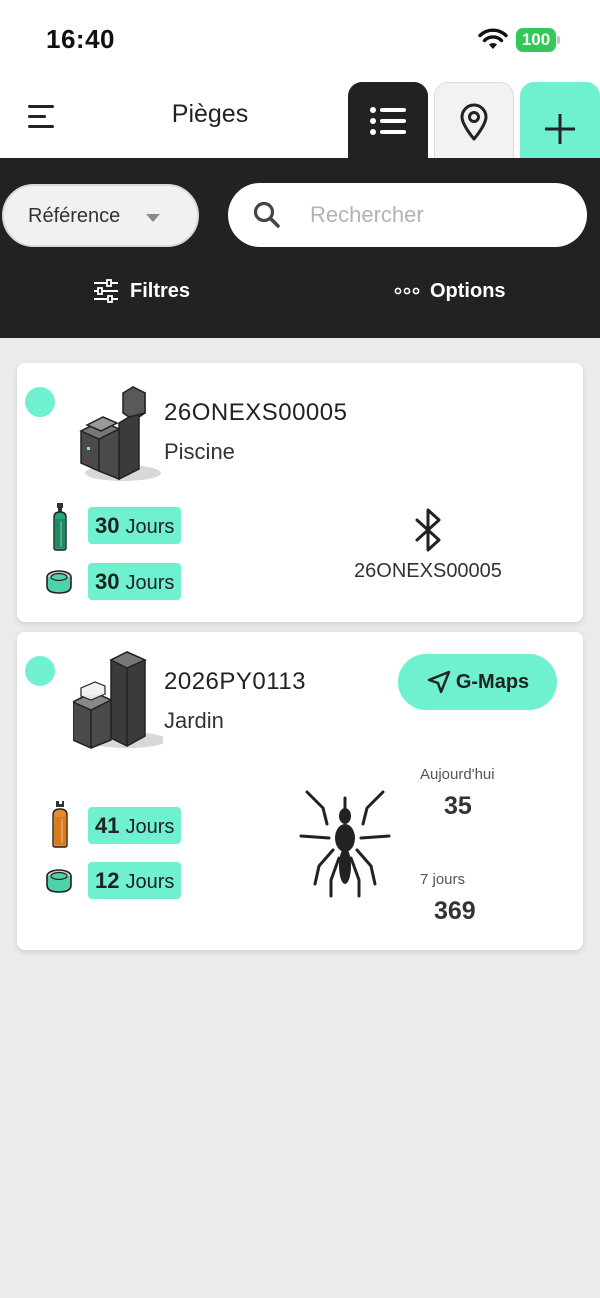 The width and height of the screenshot is (600, 1298). I want to click on navigation-arrow-icon, so click(439, 682).